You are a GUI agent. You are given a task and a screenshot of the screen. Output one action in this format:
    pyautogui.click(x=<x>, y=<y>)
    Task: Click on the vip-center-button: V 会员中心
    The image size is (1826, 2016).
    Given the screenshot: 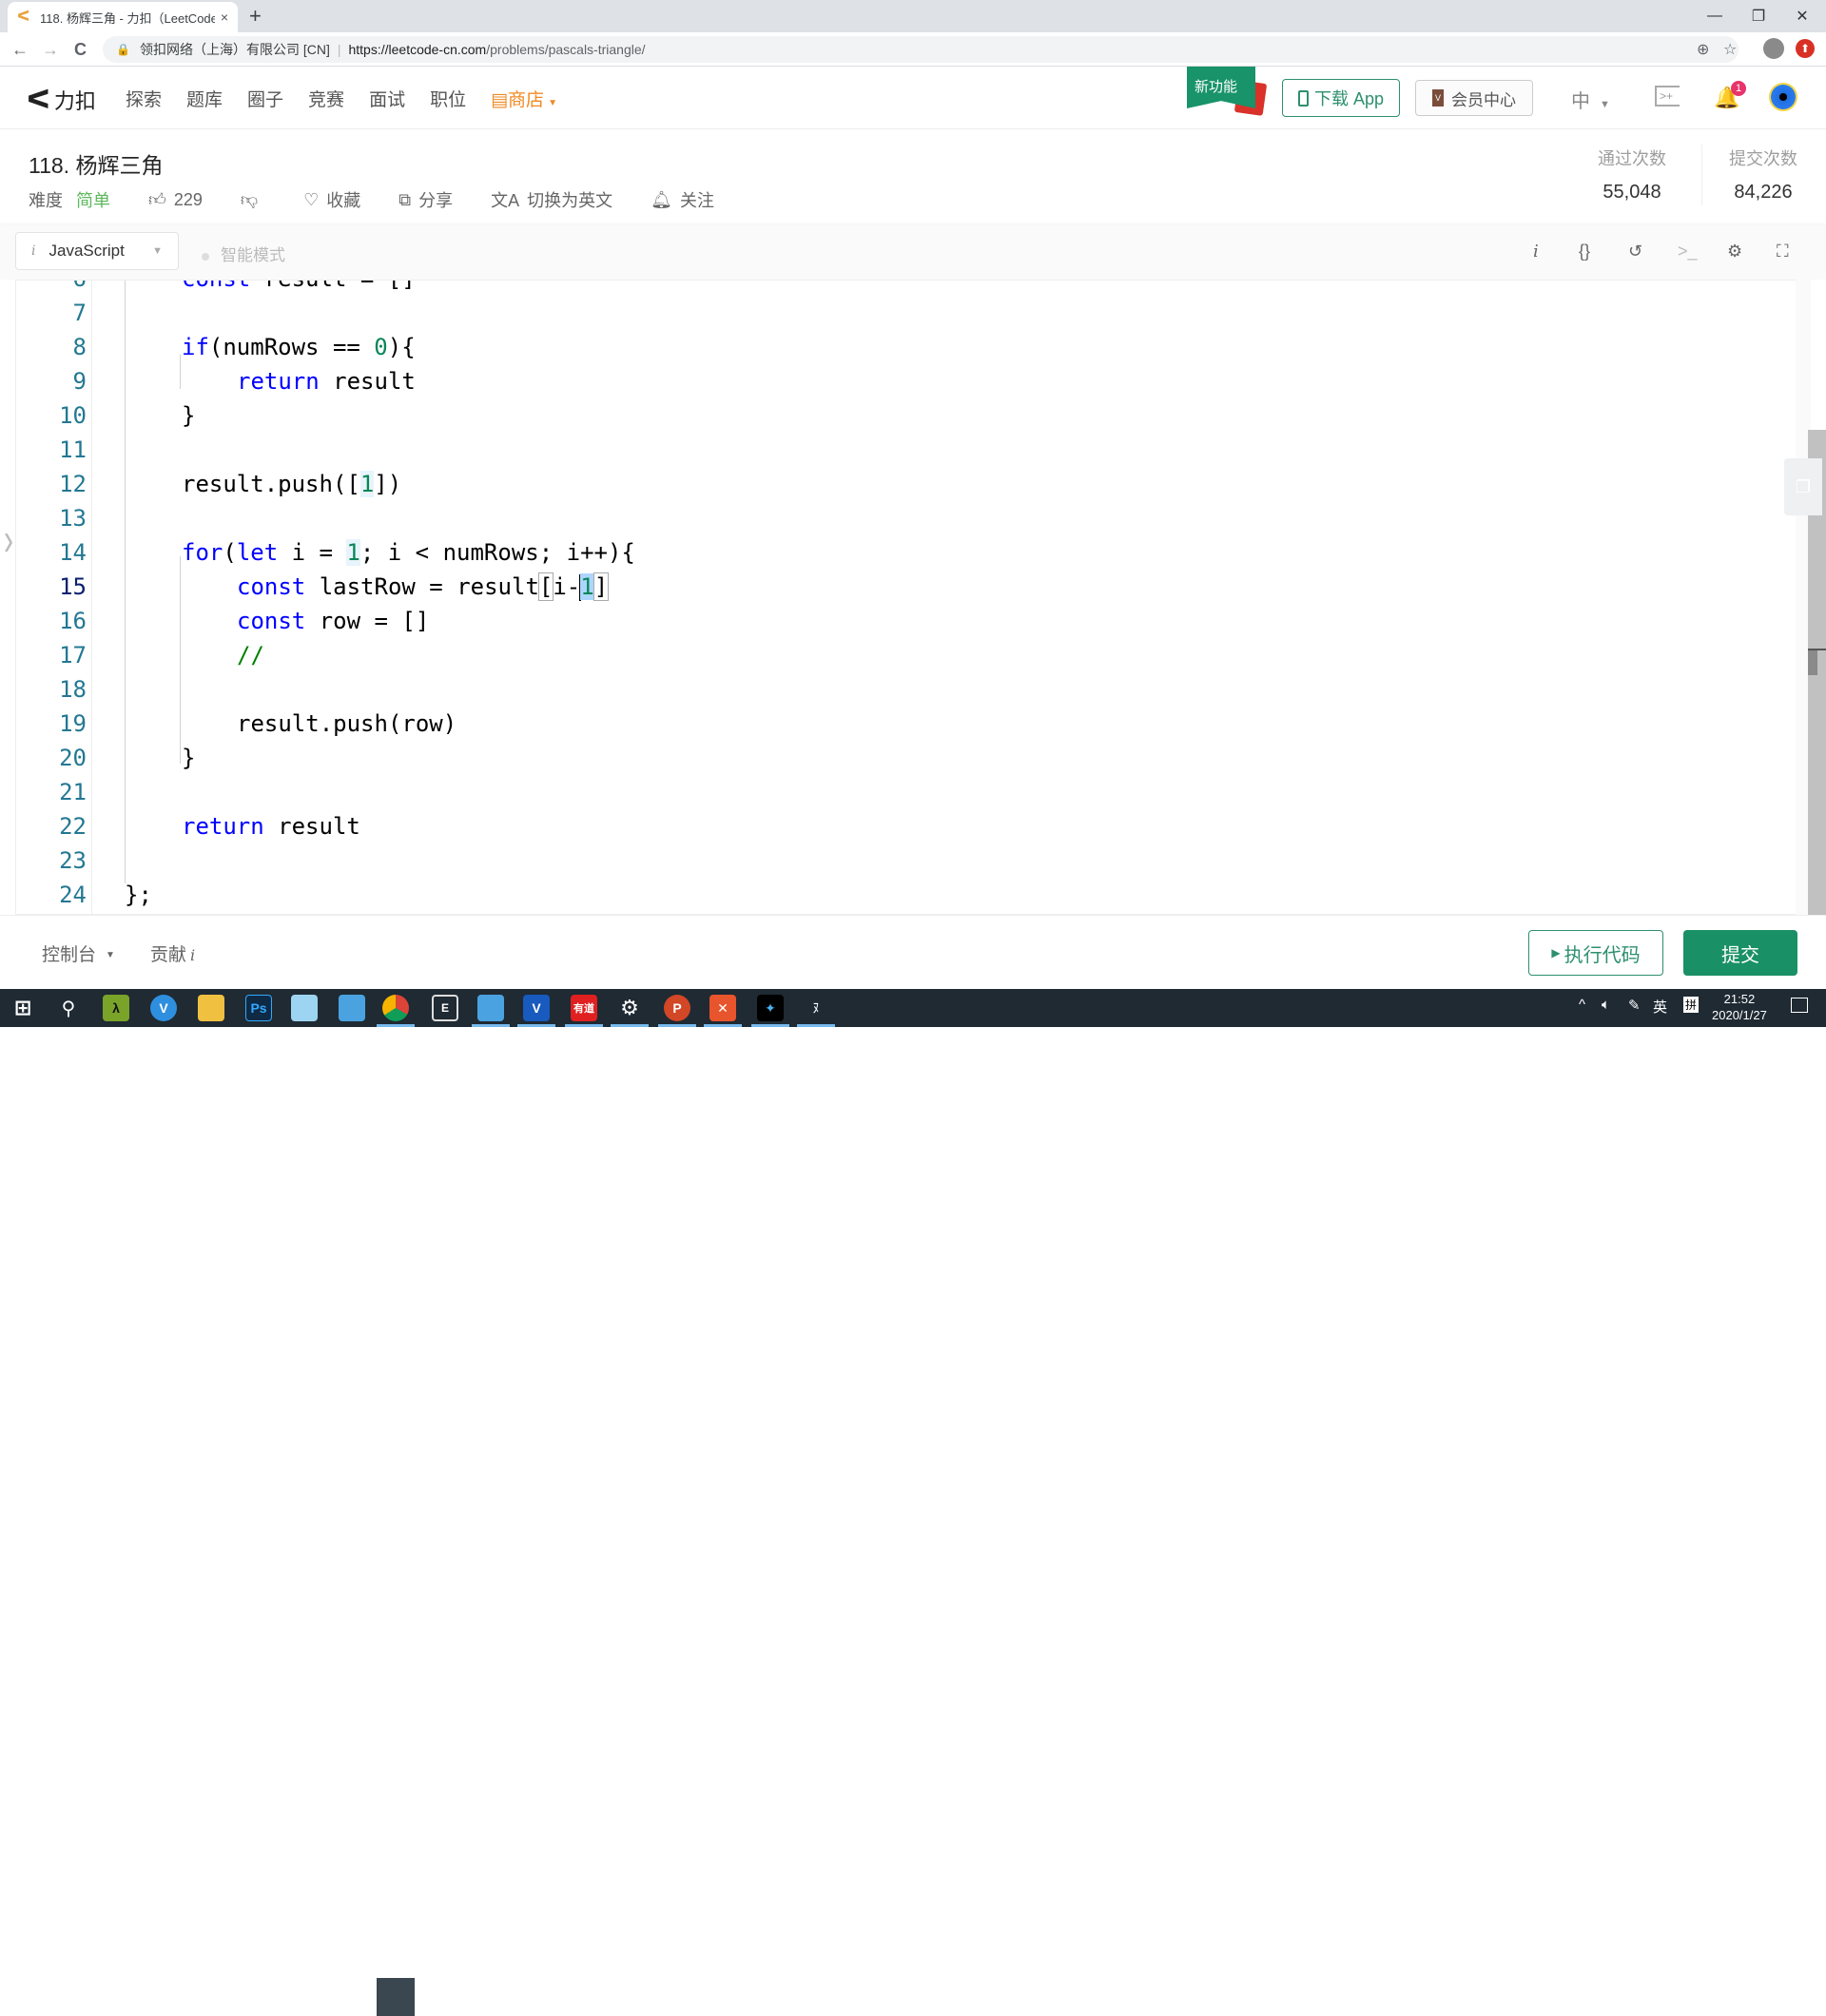 What is the action you would take?
    pyautogui.click(x=1474, y=98)
    